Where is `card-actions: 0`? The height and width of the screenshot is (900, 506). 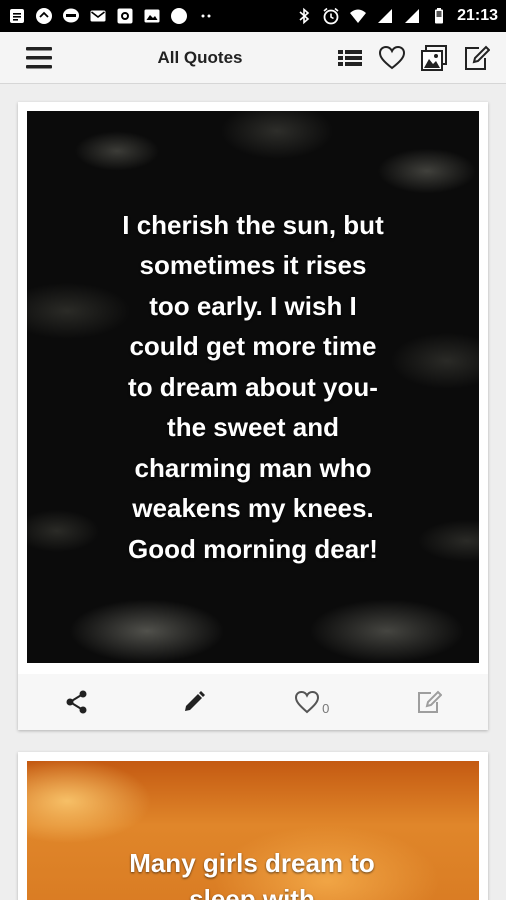 card-actions: 0 is located at coordinates (253, 702).